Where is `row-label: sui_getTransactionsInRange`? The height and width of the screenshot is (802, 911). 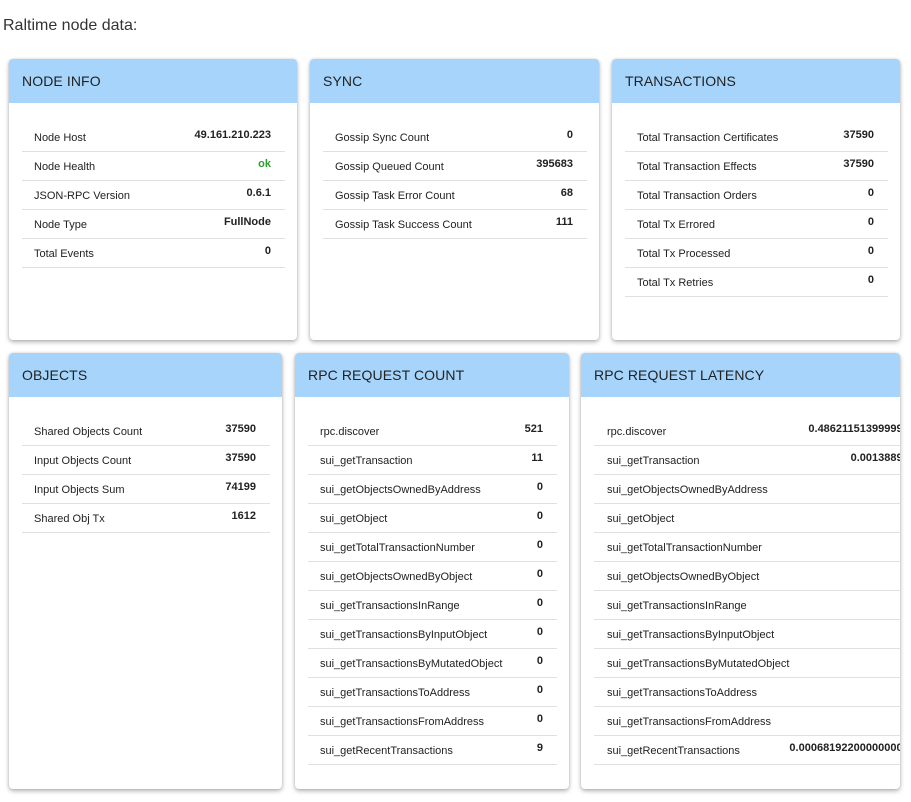 row-label: sui_getTransactionsInRange is located at coordinates (415, 605).